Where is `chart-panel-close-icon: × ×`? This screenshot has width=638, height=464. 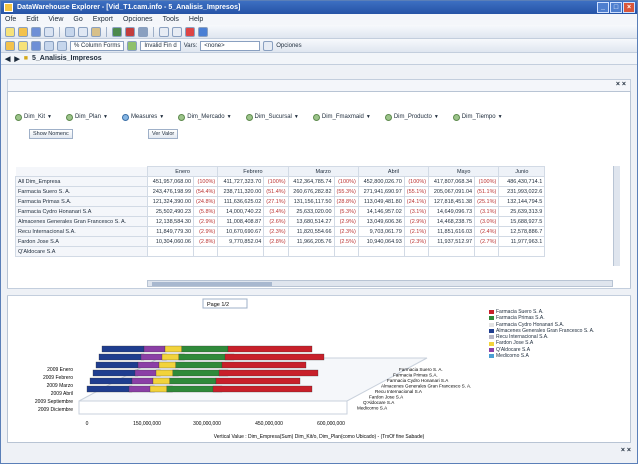 chart-panel-close-icon: × × is located at coordinates (626, 450).